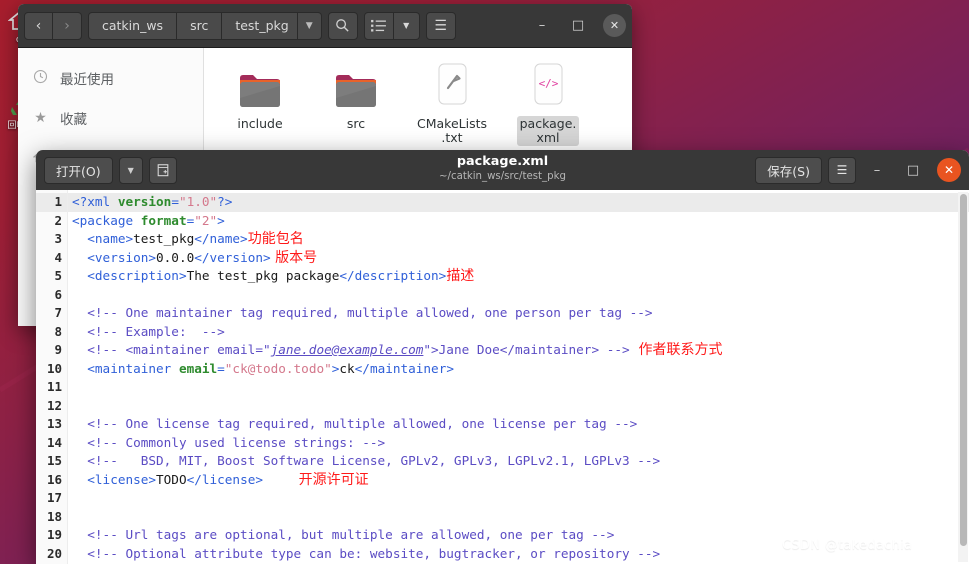  Describe the element at coordinates (518, 221) in the screenshot. I see `code-line: <package format="2">` at that location.